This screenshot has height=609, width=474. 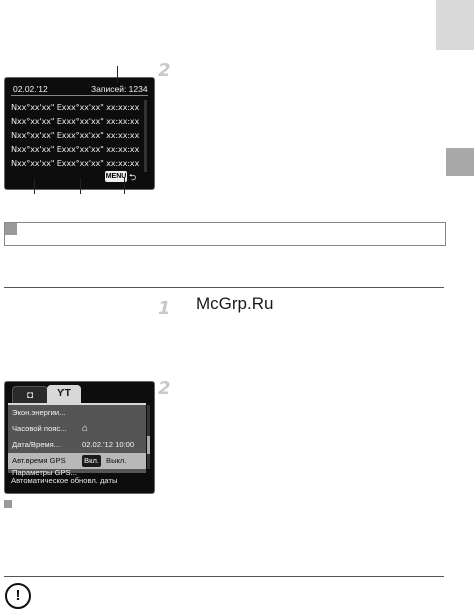 What do you see at coordinates (164, 308) in the screenshot?
I see `step-number: 1` at bounding box center [164, 308].